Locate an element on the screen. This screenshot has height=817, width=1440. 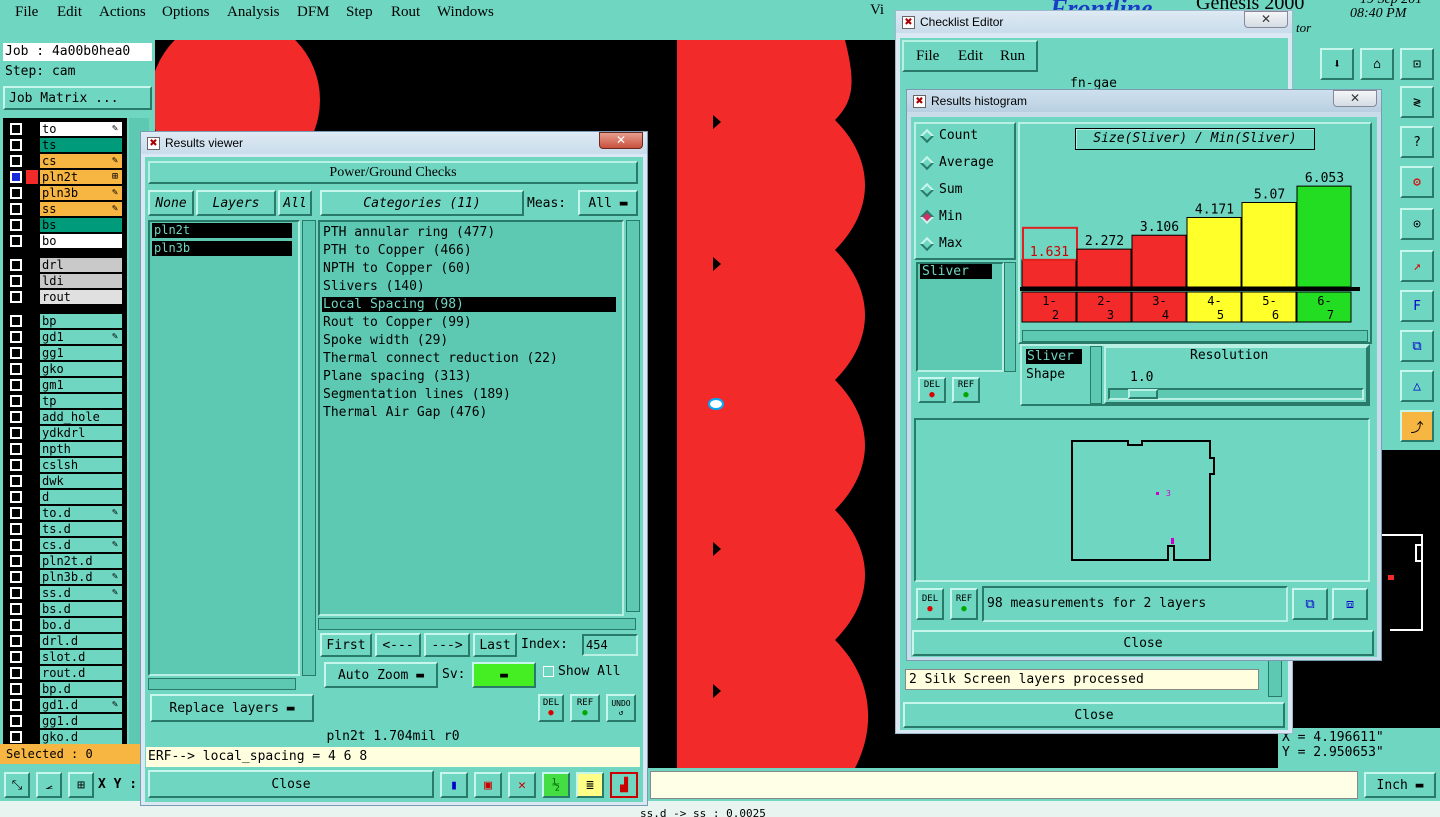
layer-name: bo is located at coordinates (81, 241).